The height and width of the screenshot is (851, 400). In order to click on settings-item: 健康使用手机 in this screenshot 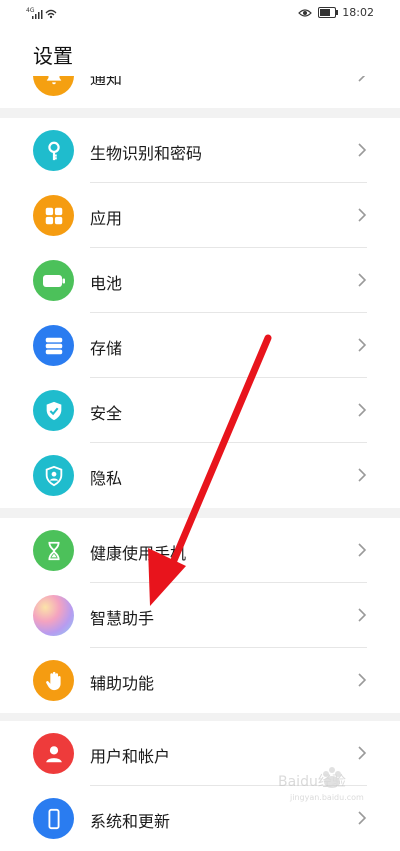, I will do `click(200, 550)`.